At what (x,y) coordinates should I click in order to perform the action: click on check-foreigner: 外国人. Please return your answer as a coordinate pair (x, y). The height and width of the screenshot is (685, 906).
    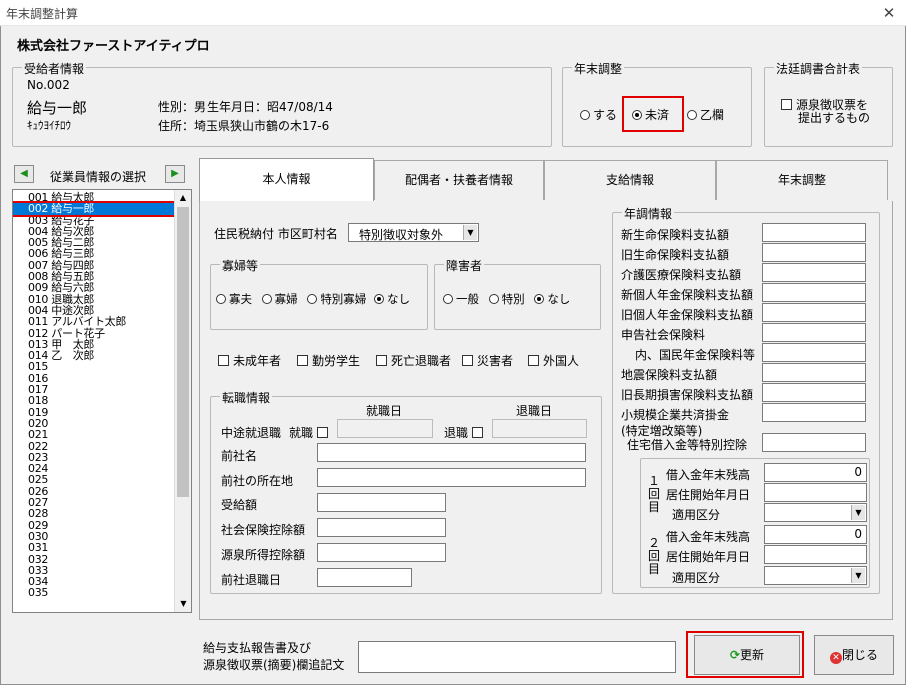
    Looking at the image, I should click on (553, 360).